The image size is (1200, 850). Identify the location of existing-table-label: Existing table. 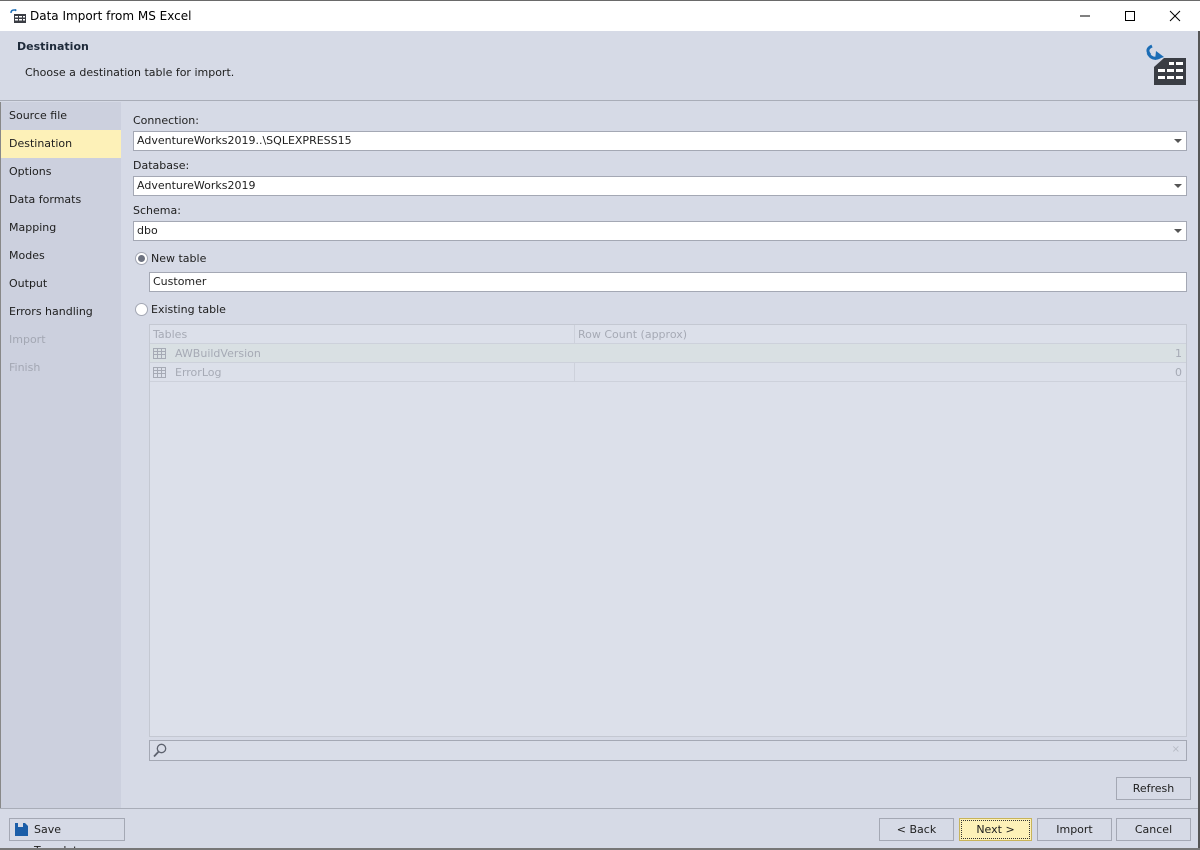
(188, 309).